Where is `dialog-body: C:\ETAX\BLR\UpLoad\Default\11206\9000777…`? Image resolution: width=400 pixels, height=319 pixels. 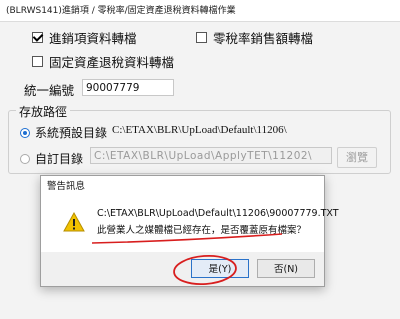
dialog-body: C:\ETAX\BLR\UpLoad\Default\11206\9000777… is located at coordinates (190, 225).